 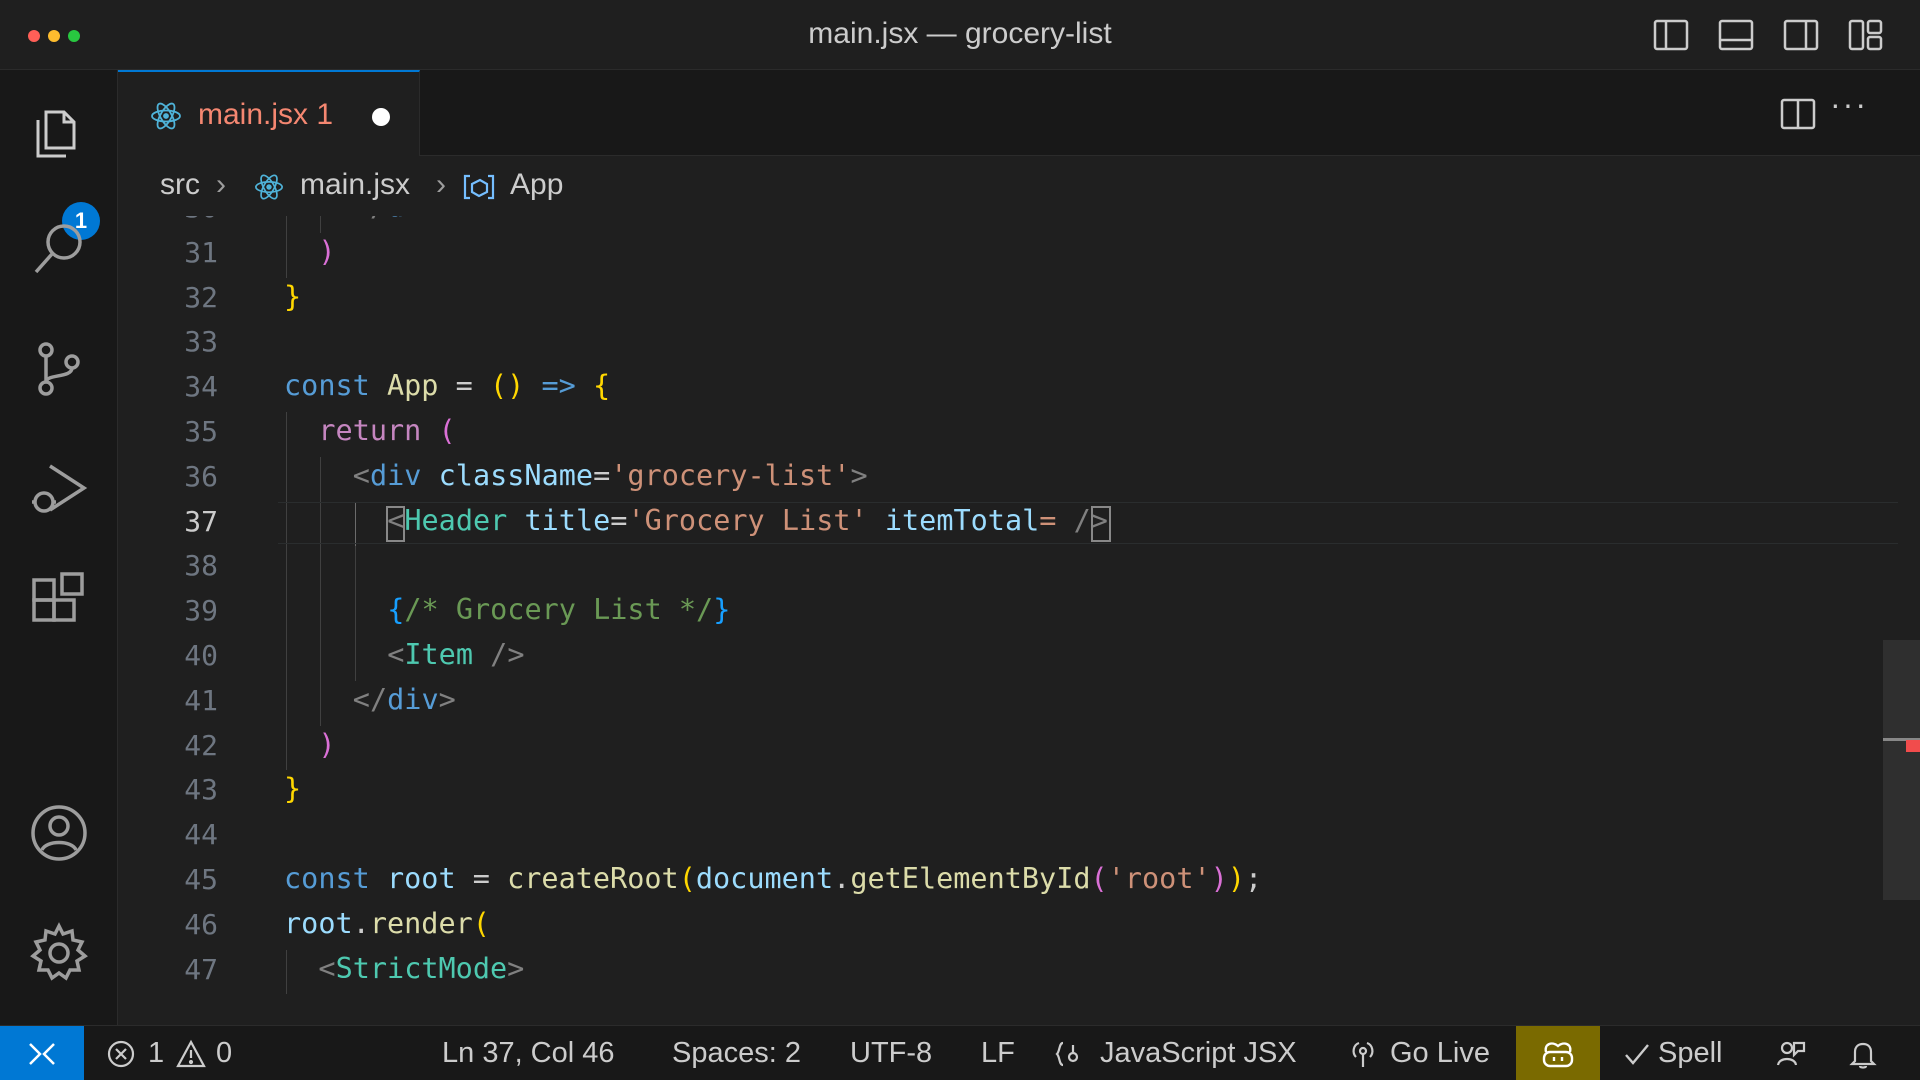 What do you see at coordinates (1849, 104) in the screenshot?
I see `more-actions-icon: ···` at bounding box center [1849, 104].